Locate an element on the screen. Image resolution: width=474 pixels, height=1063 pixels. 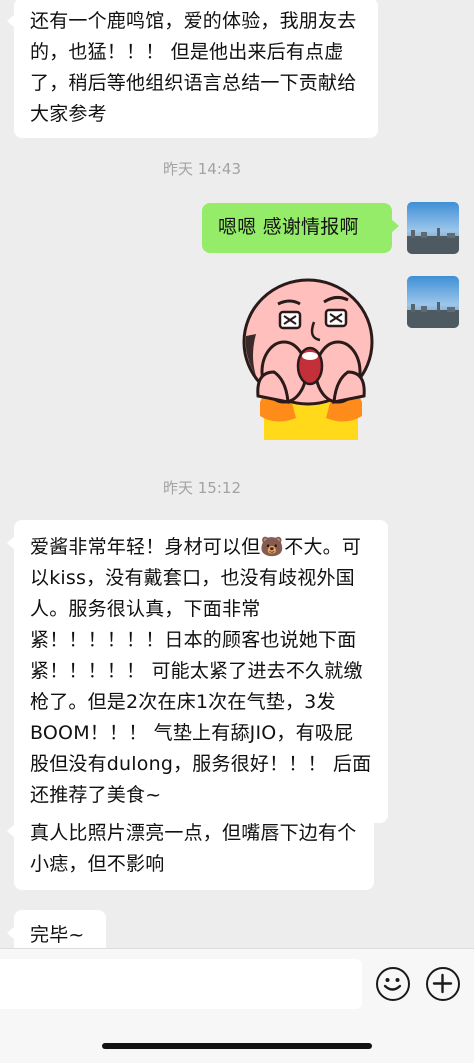
message-text: 完毕~ is located at coordinates (57, 935).